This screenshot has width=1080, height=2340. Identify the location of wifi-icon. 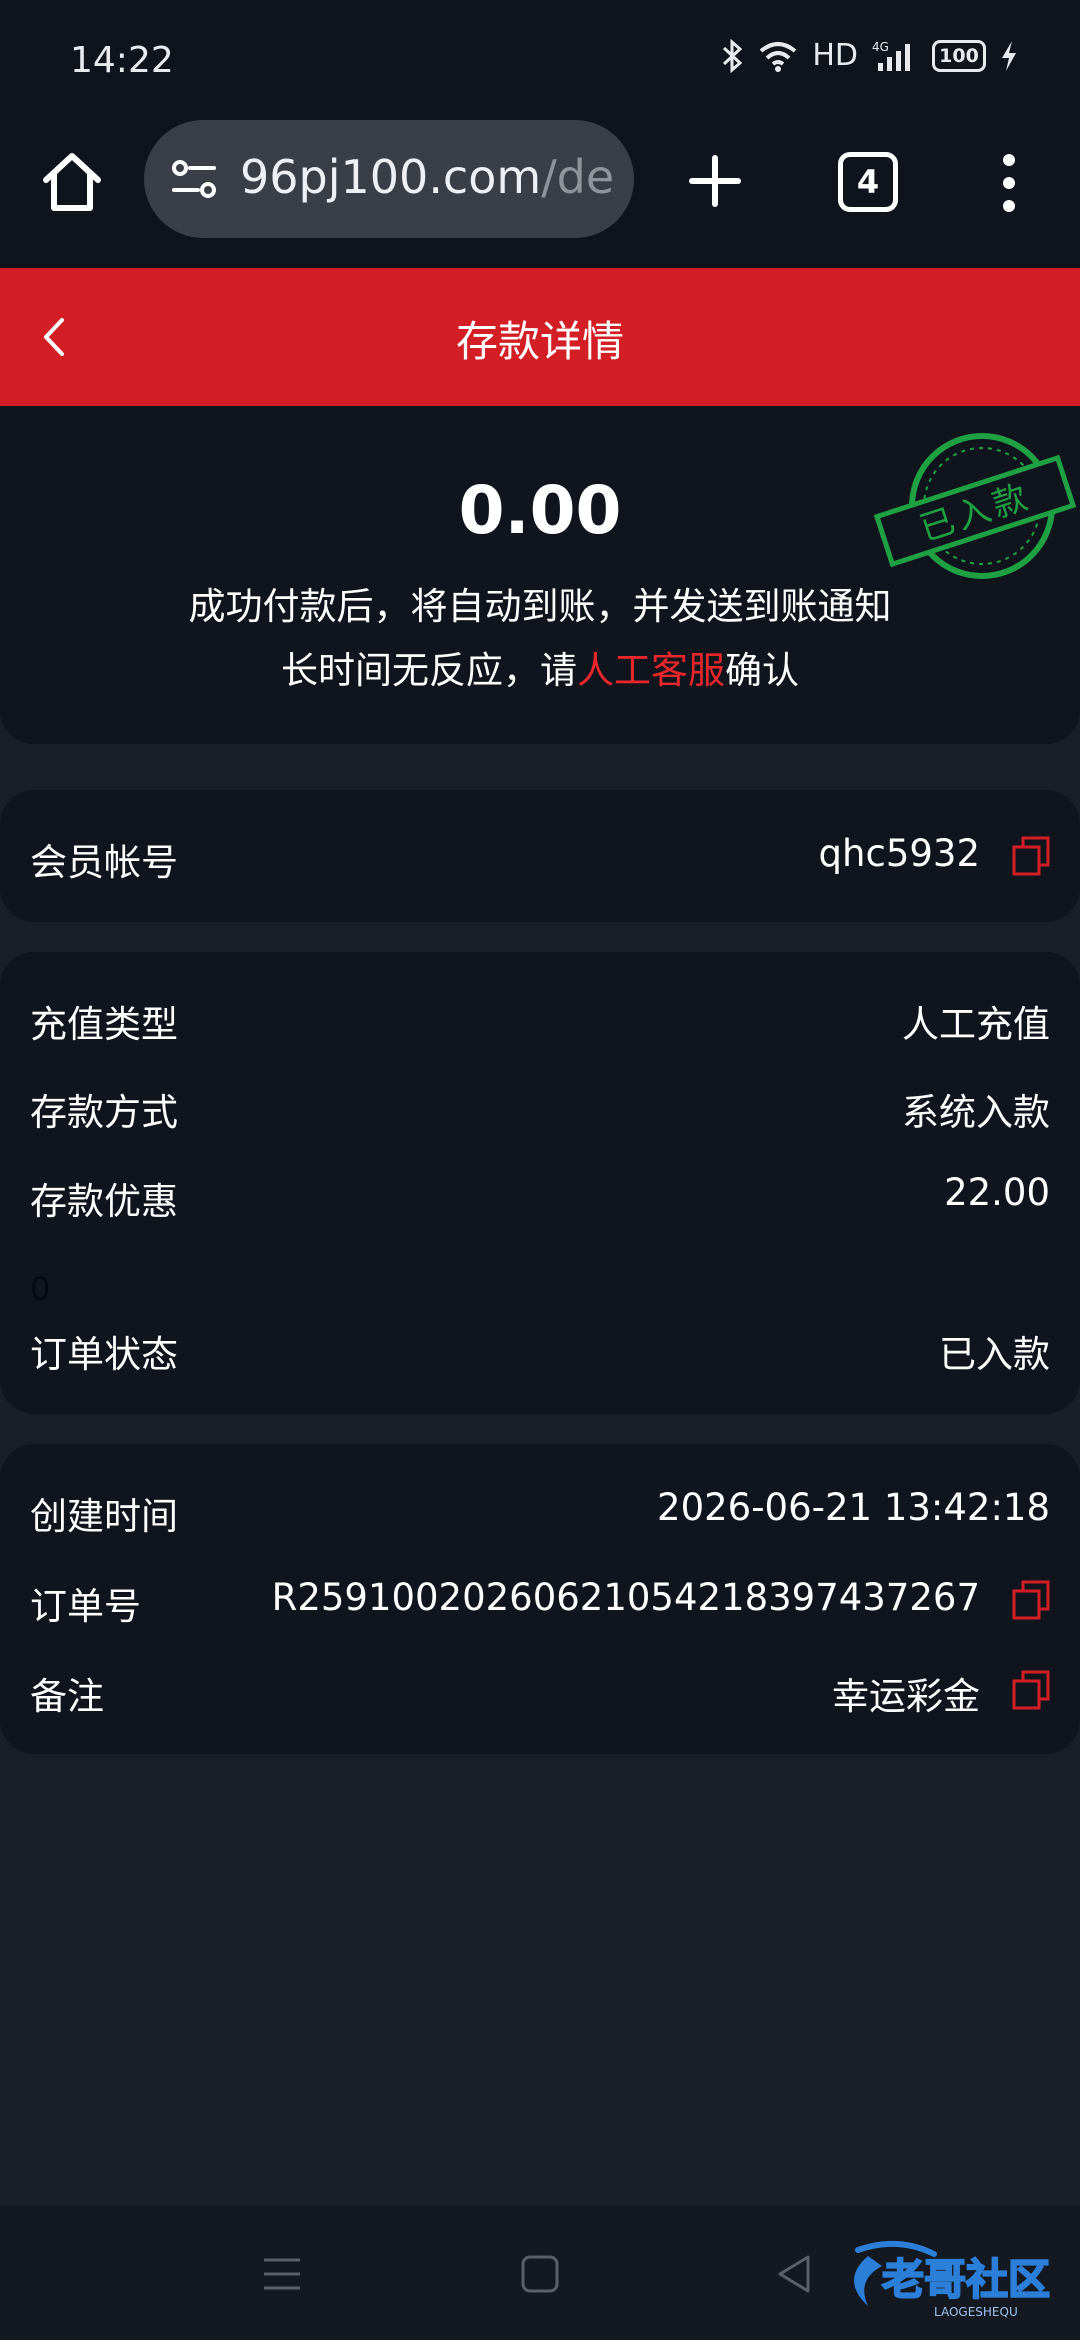
(778, 56).